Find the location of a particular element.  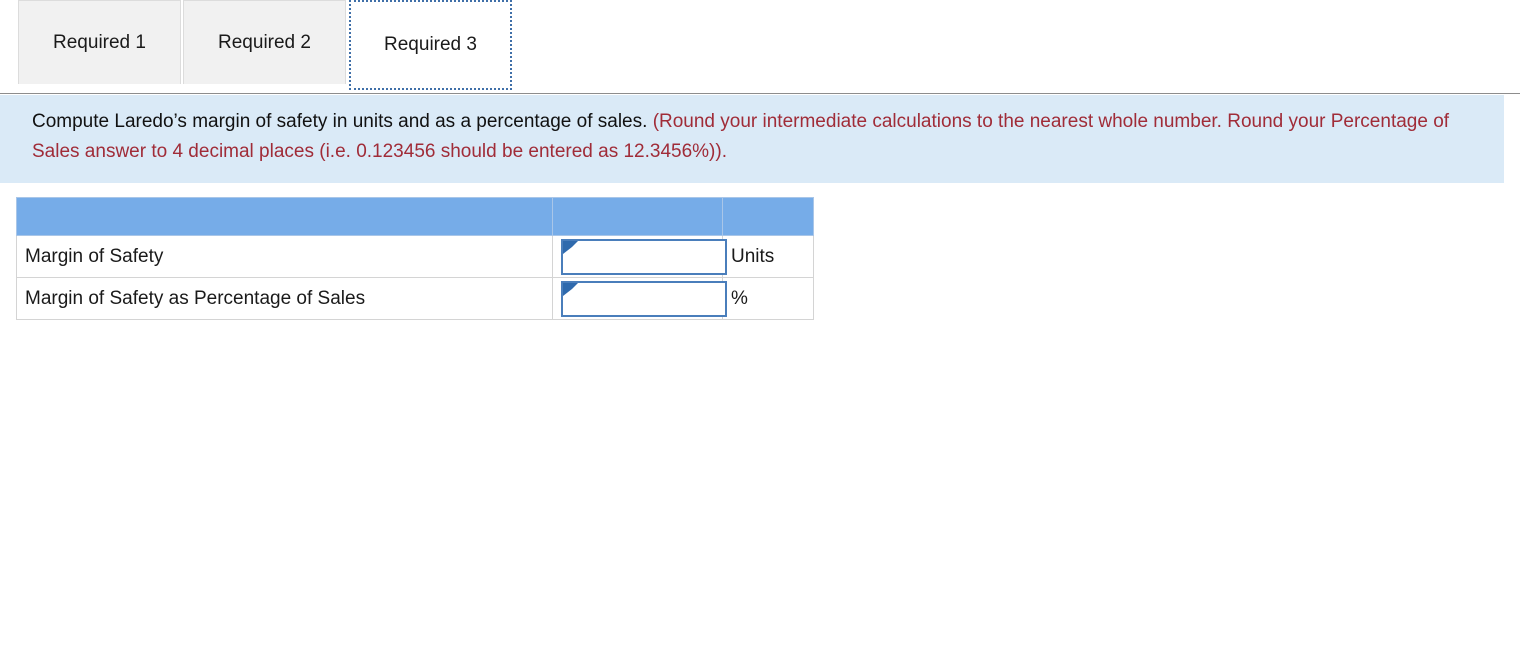

margin-of-safety-percentage-input is located at coordinates (644, 298).